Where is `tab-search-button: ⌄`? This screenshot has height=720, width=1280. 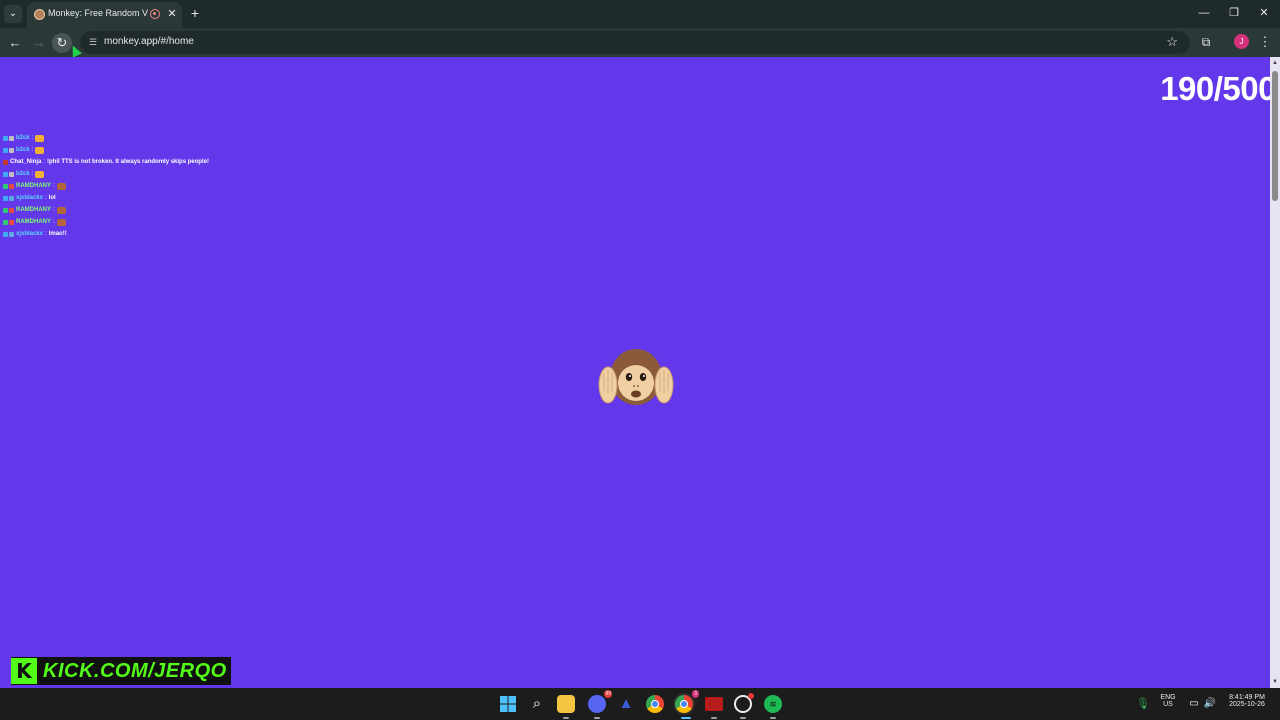 tab-search-button: ⌄ is located at coordinates (13, 14).